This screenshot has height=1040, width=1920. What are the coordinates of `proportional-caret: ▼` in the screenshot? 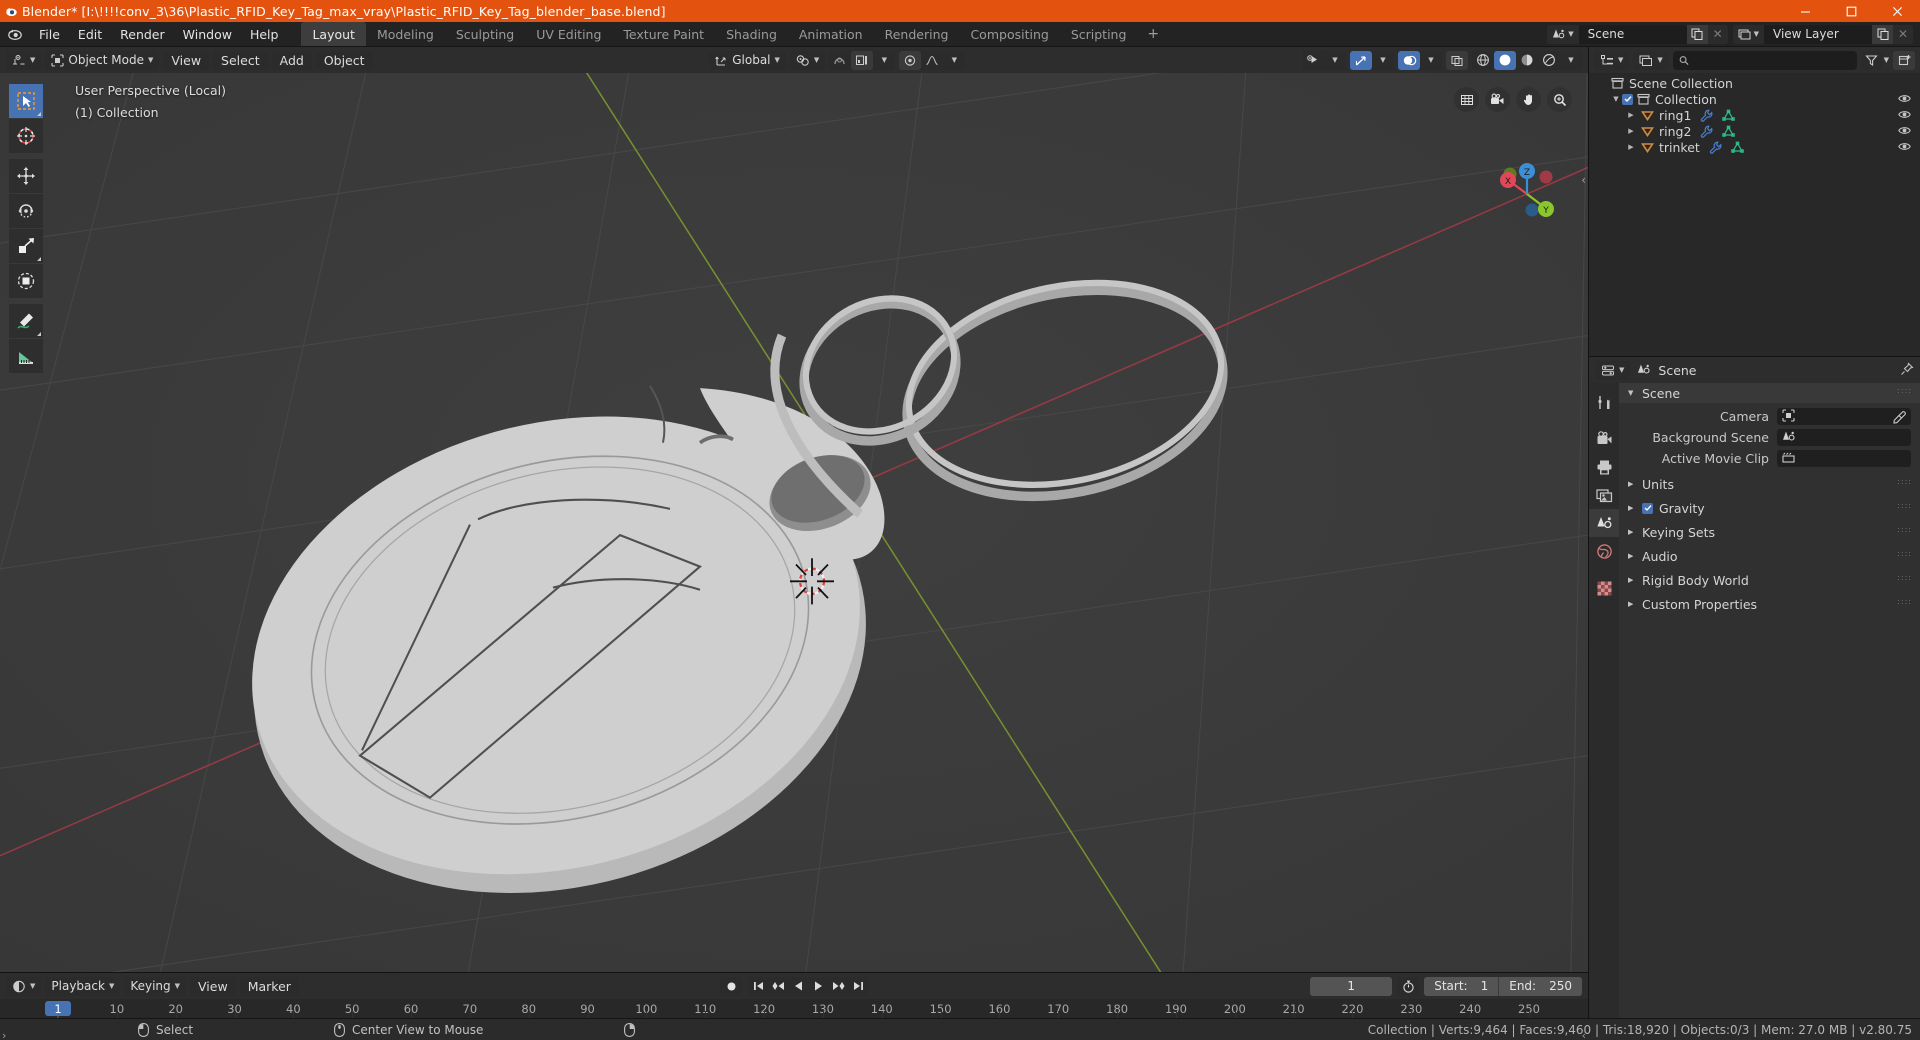 It's located at (884, 60).